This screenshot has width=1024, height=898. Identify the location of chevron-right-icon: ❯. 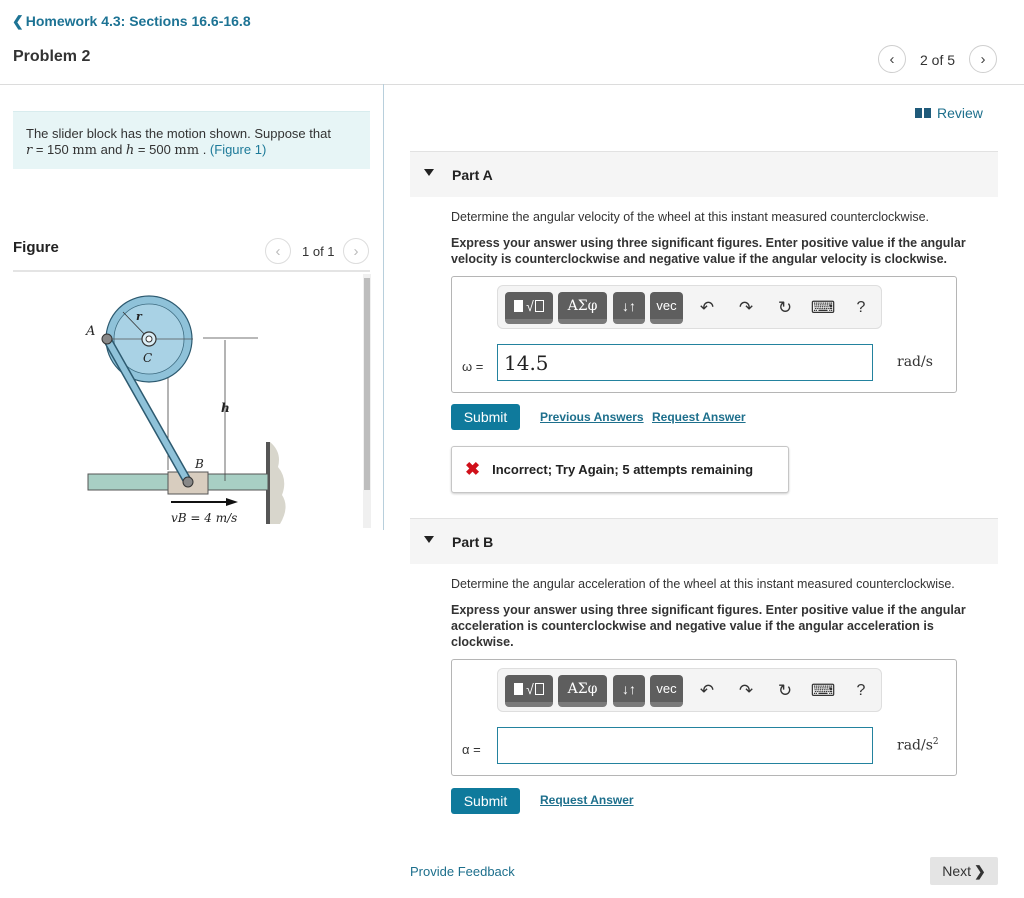
(980, 870).